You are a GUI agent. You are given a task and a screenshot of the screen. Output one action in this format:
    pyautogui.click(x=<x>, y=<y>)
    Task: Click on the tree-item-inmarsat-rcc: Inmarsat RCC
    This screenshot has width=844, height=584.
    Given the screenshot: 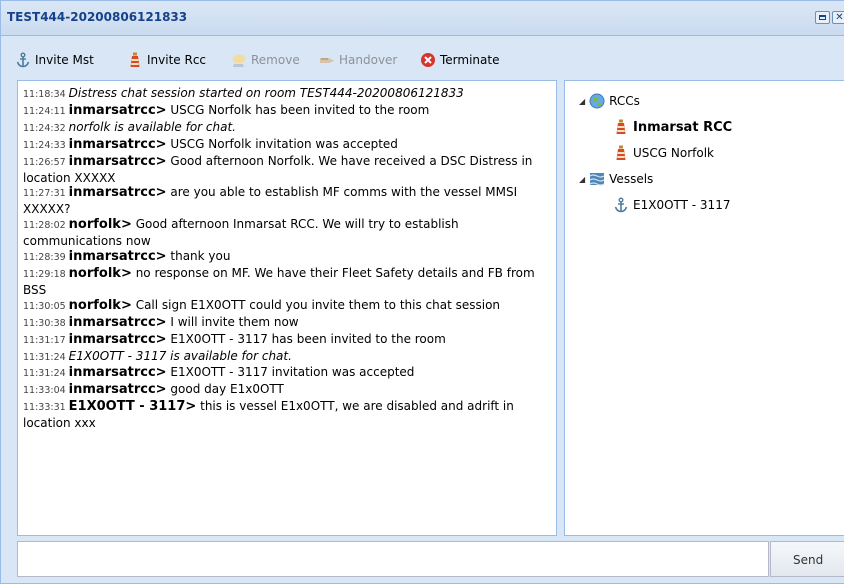 What is the action you would take?
    pyautogui.click(x=672, y=127)
    